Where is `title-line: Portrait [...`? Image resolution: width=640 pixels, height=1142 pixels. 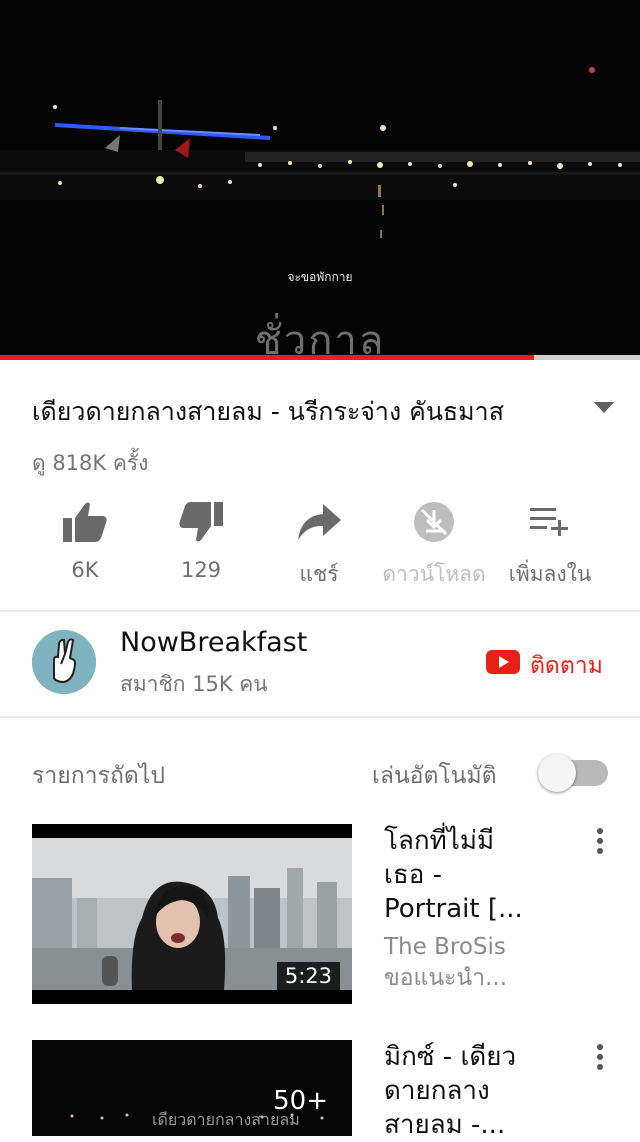 title-line: Portrait [... is located at coordinates (453, 909).